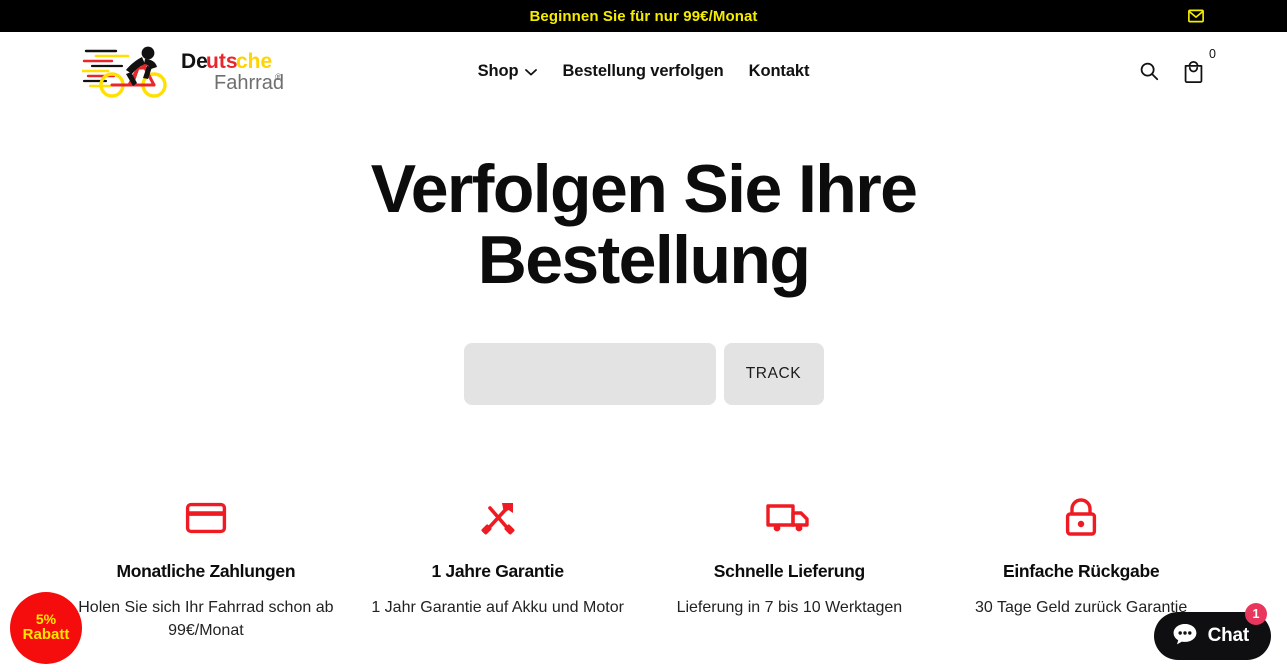 The image size is (1287, 672). What do you see at coordinates (1185, 636) in the screenshot?
I see `chat-bubble-icon` at bounding box center [1185, 636].